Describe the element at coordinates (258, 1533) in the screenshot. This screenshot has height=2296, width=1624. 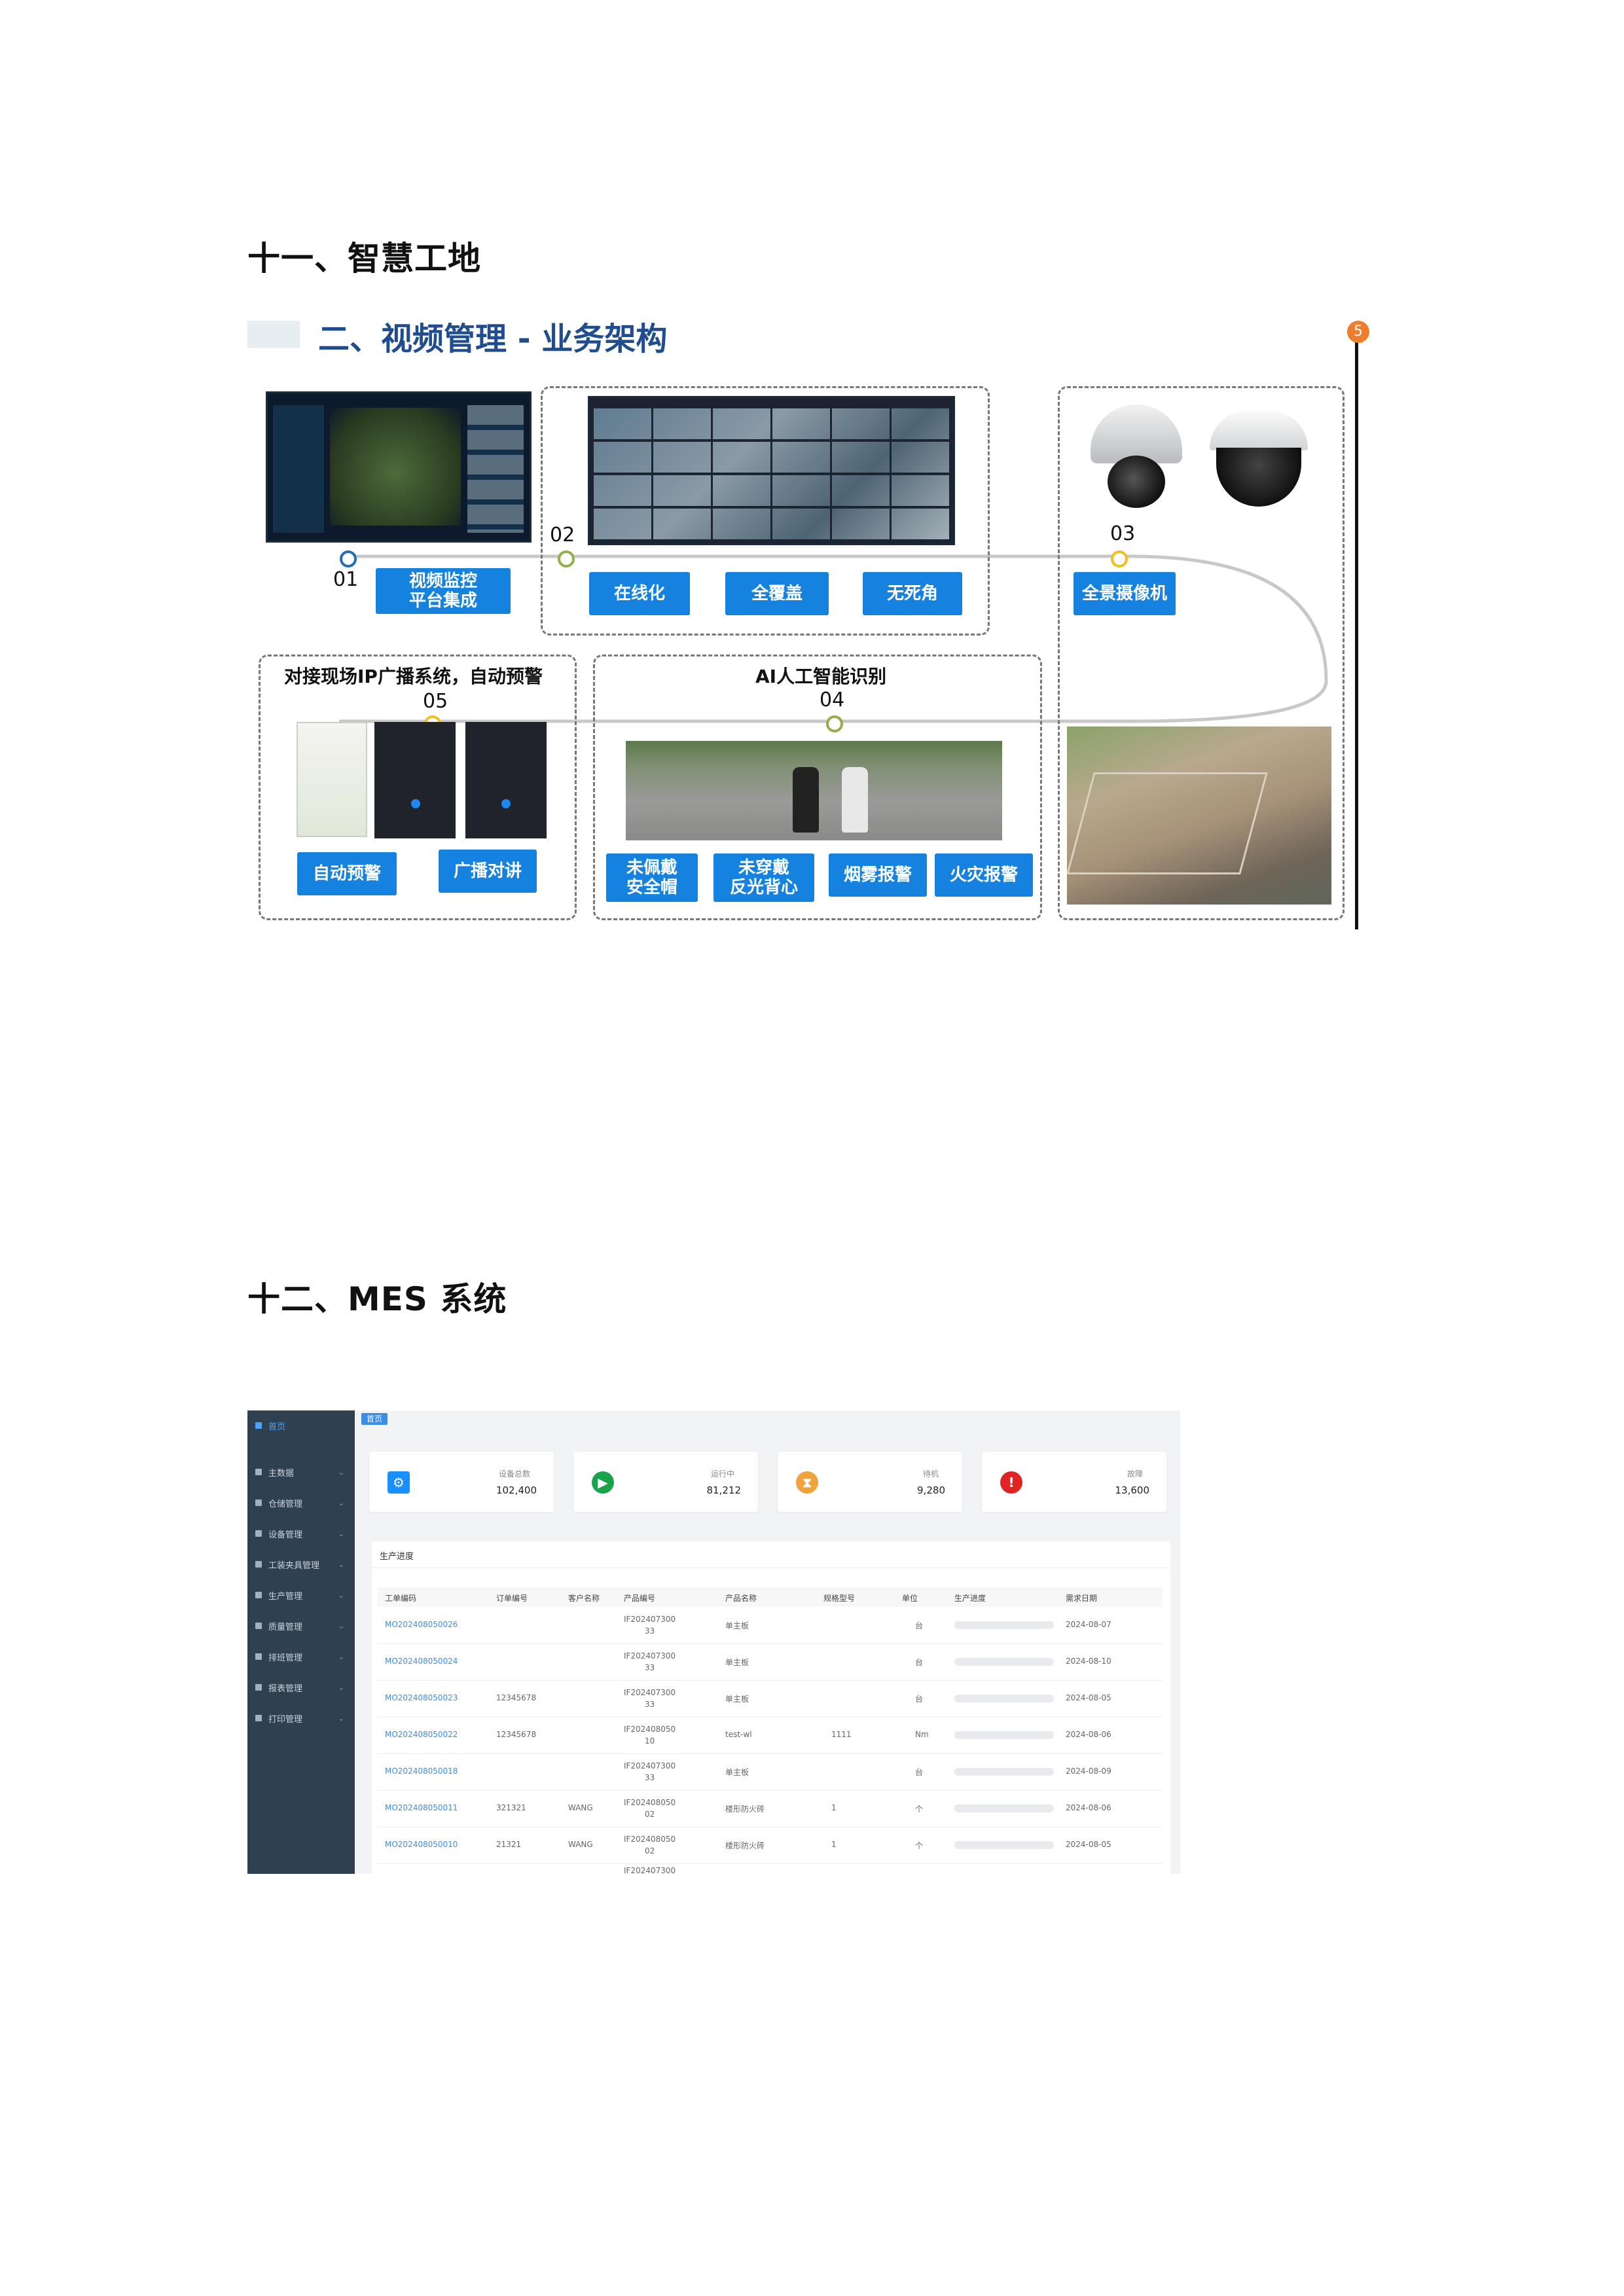
I see `device-icon` at that location.